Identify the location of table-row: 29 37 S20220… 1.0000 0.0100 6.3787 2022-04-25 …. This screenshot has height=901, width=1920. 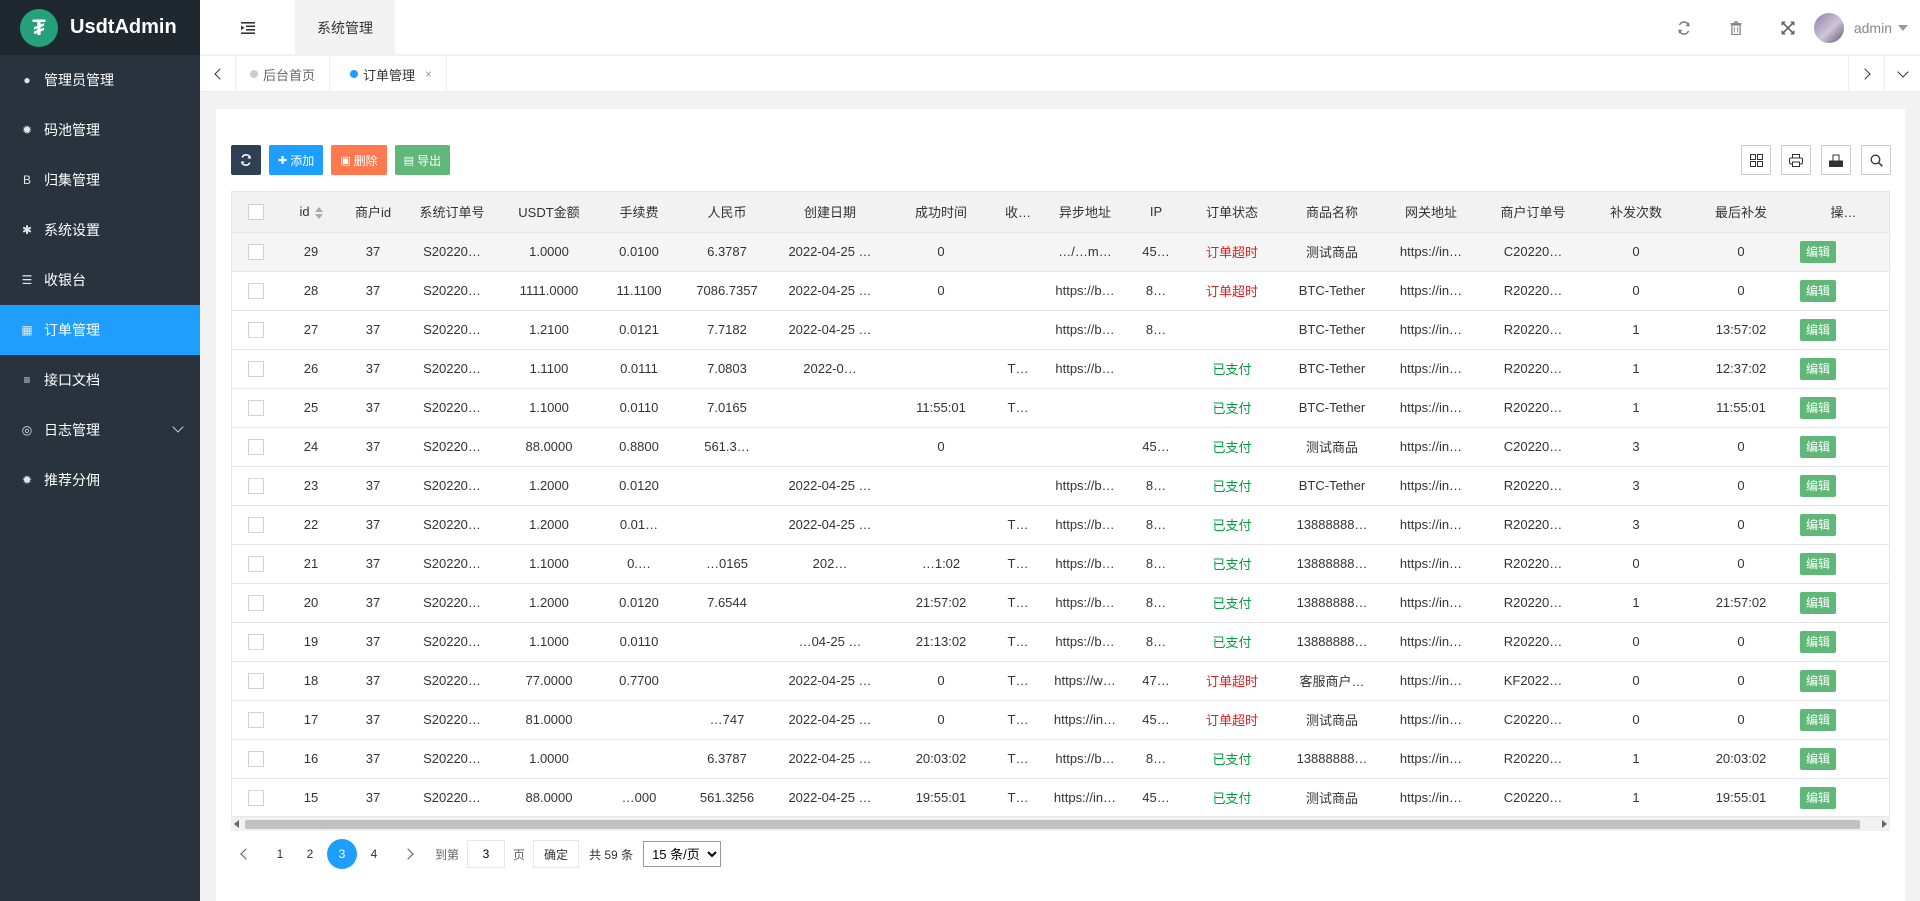
(1060, 252).